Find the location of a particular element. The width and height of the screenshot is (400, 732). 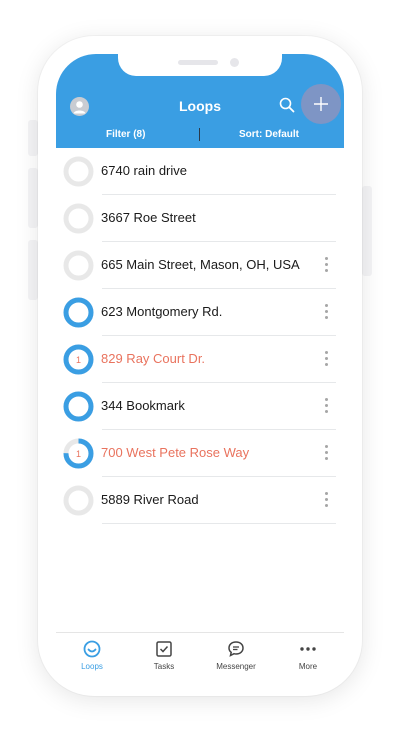

tasks-icon is located at coordinates (164, 649).